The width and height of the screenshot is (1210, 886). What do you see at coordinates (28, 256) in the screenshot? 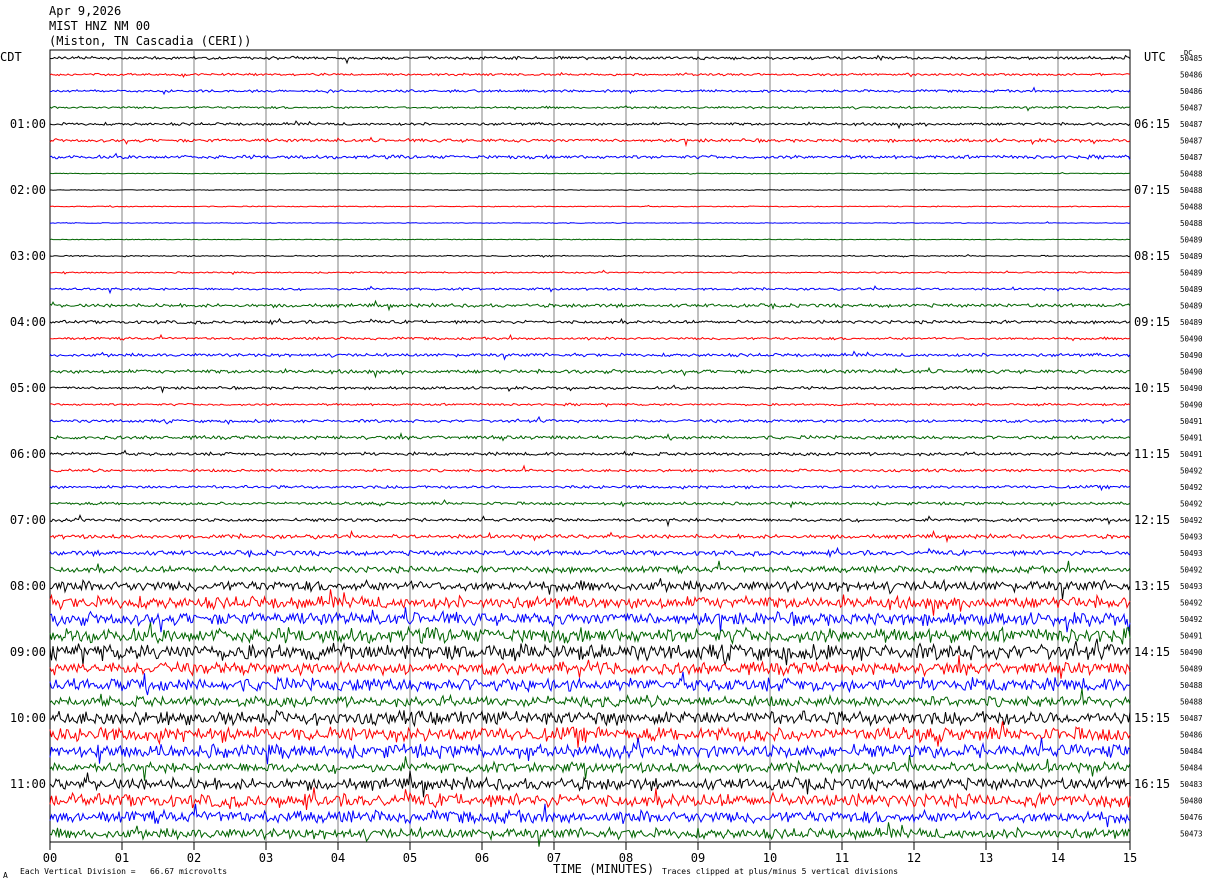
I see `left-time-label: 03:00` at bounding box center [28, 256].